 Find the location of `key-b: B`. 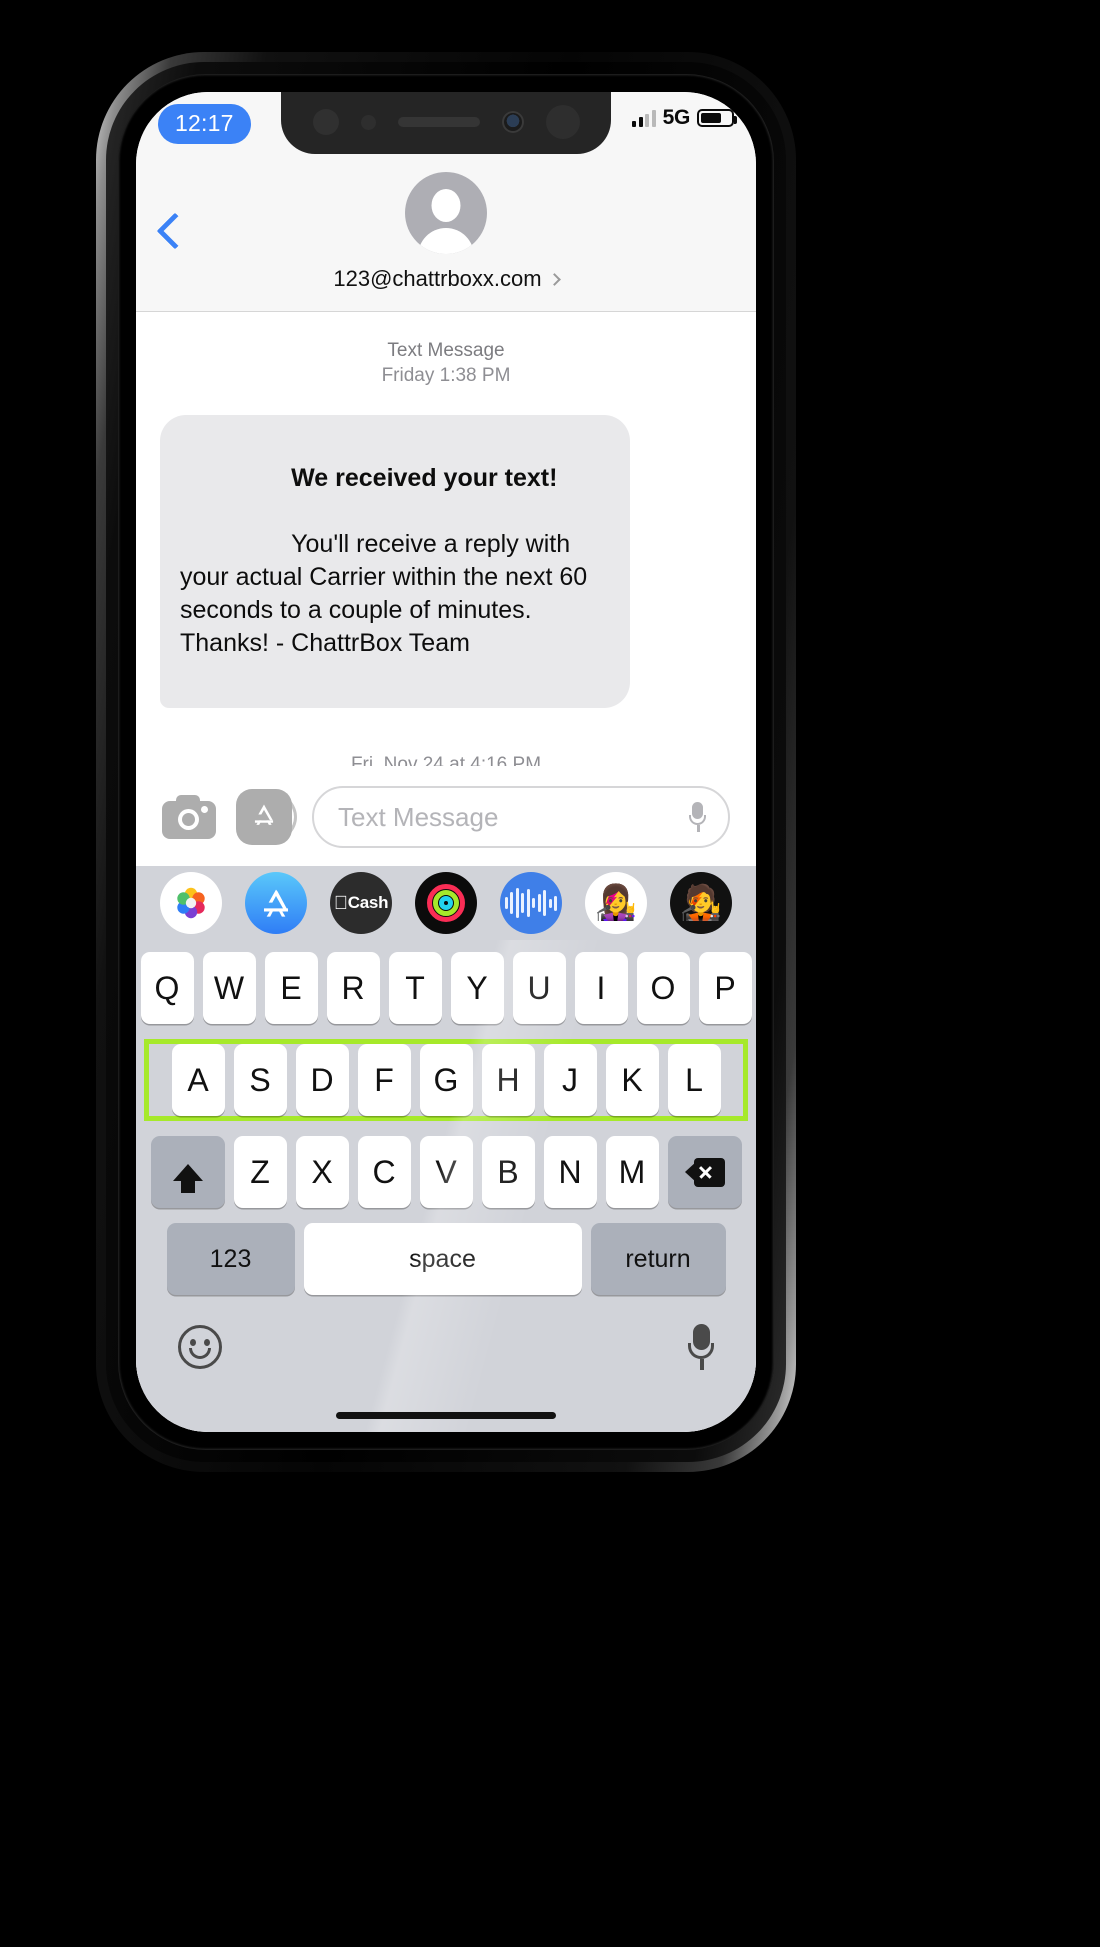

key-b: B is located at coordinates (508, 1172).